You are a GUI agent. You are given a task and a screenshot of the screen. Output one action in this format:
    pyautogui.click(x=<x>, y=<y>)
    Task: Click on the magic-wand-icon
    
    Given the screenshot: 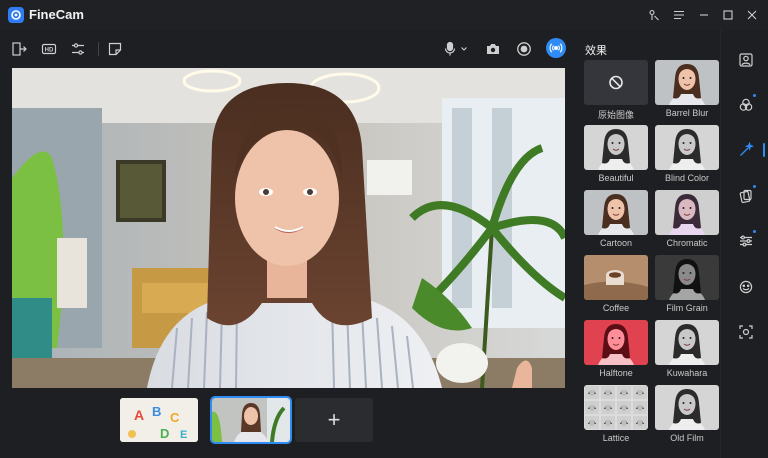 What is the action you would take?
    pyautogui.click(x=746, y=150)
    